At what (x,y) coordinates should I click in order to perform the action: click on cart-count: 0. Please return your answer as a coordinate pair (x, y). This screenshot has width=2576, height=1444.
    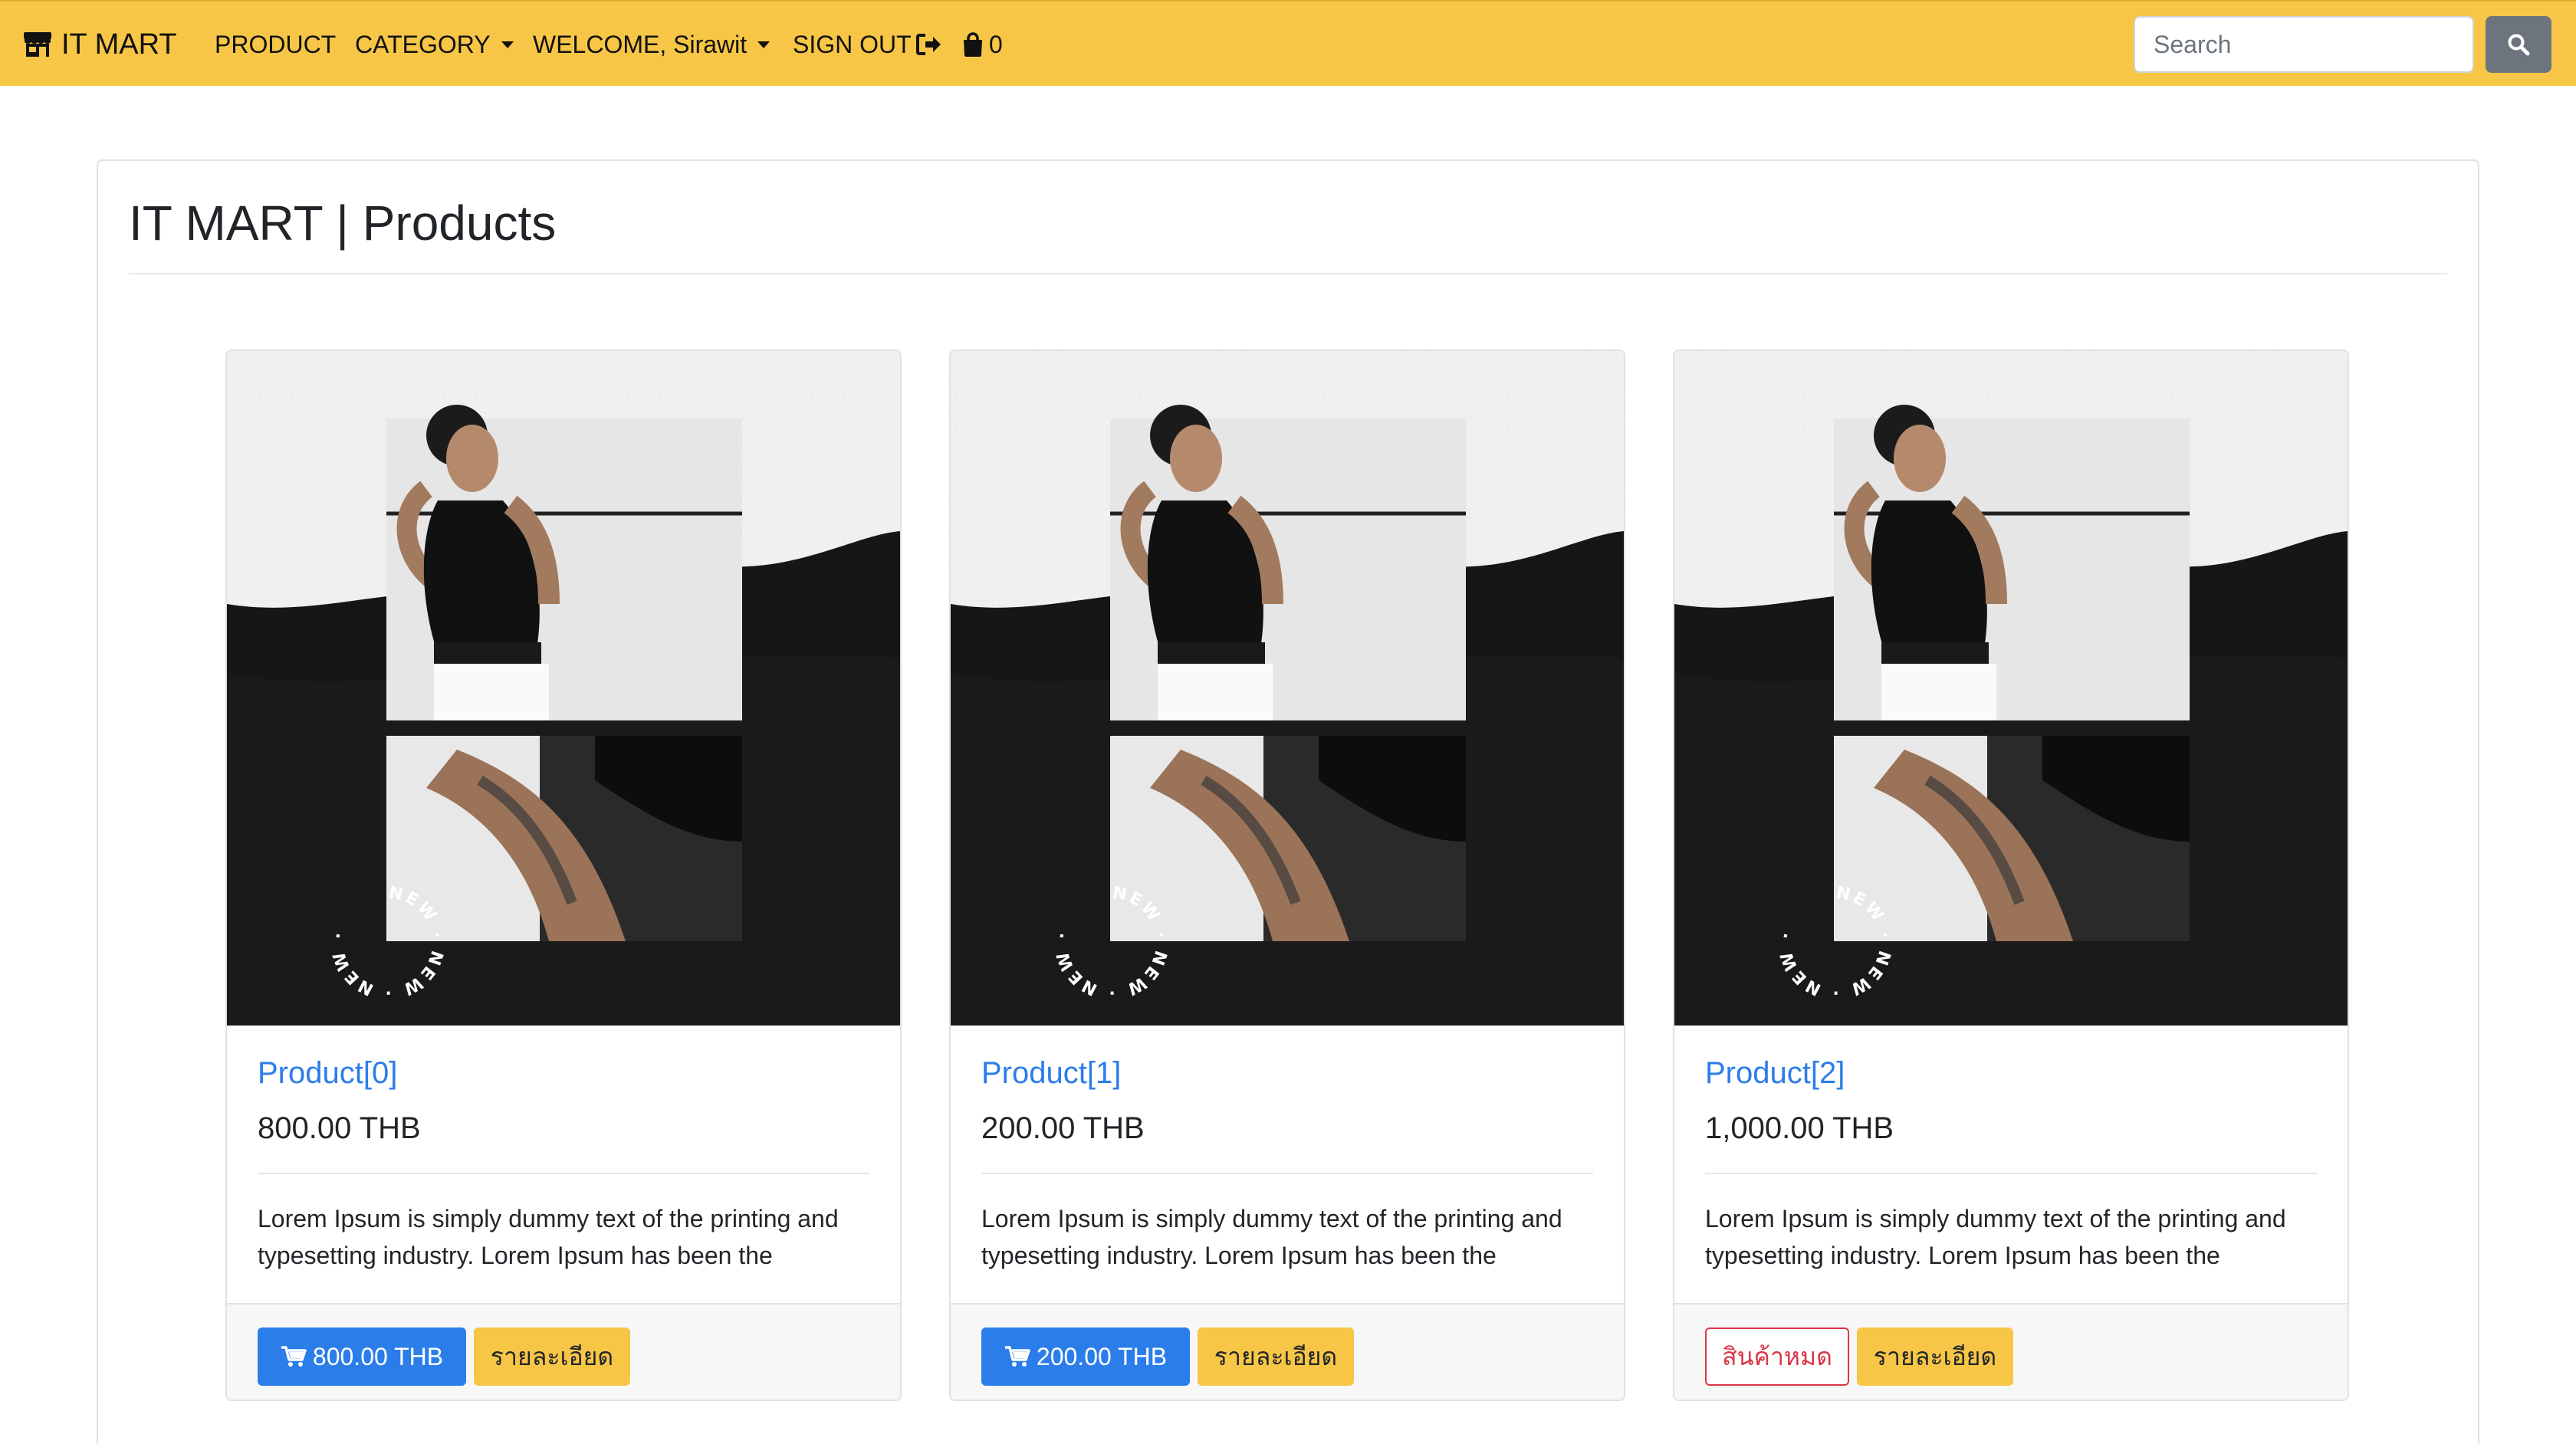
    Looking at the image, I should click on (996, 44).